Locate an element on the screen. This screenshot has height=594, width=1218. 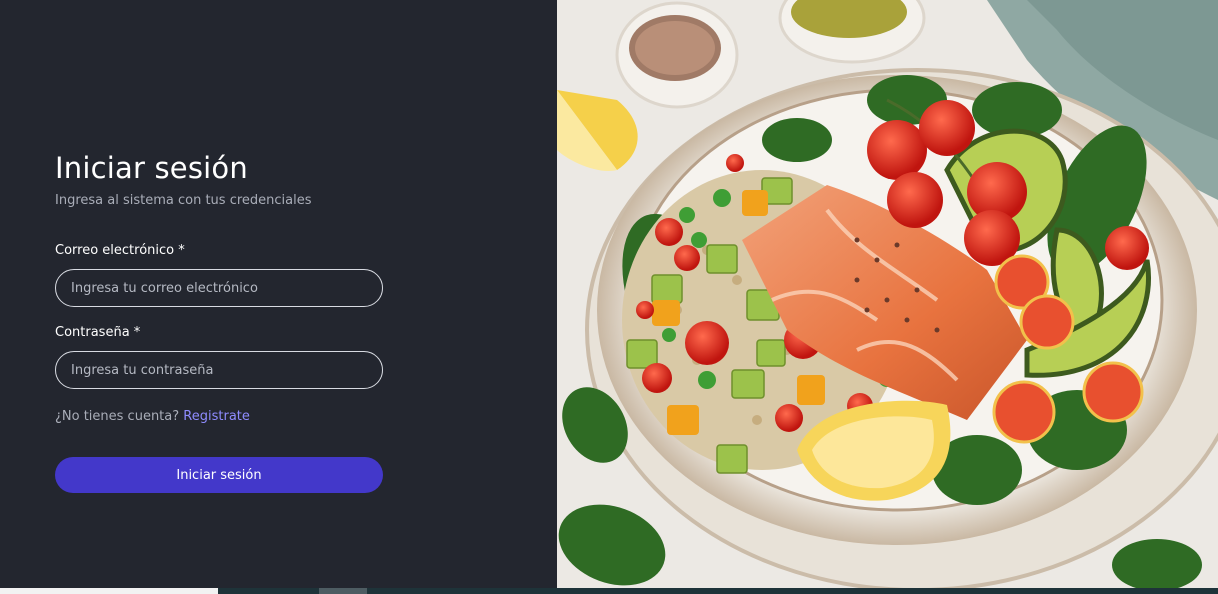
email-label: Correo electrónico * is located at coordinates (120, 250).